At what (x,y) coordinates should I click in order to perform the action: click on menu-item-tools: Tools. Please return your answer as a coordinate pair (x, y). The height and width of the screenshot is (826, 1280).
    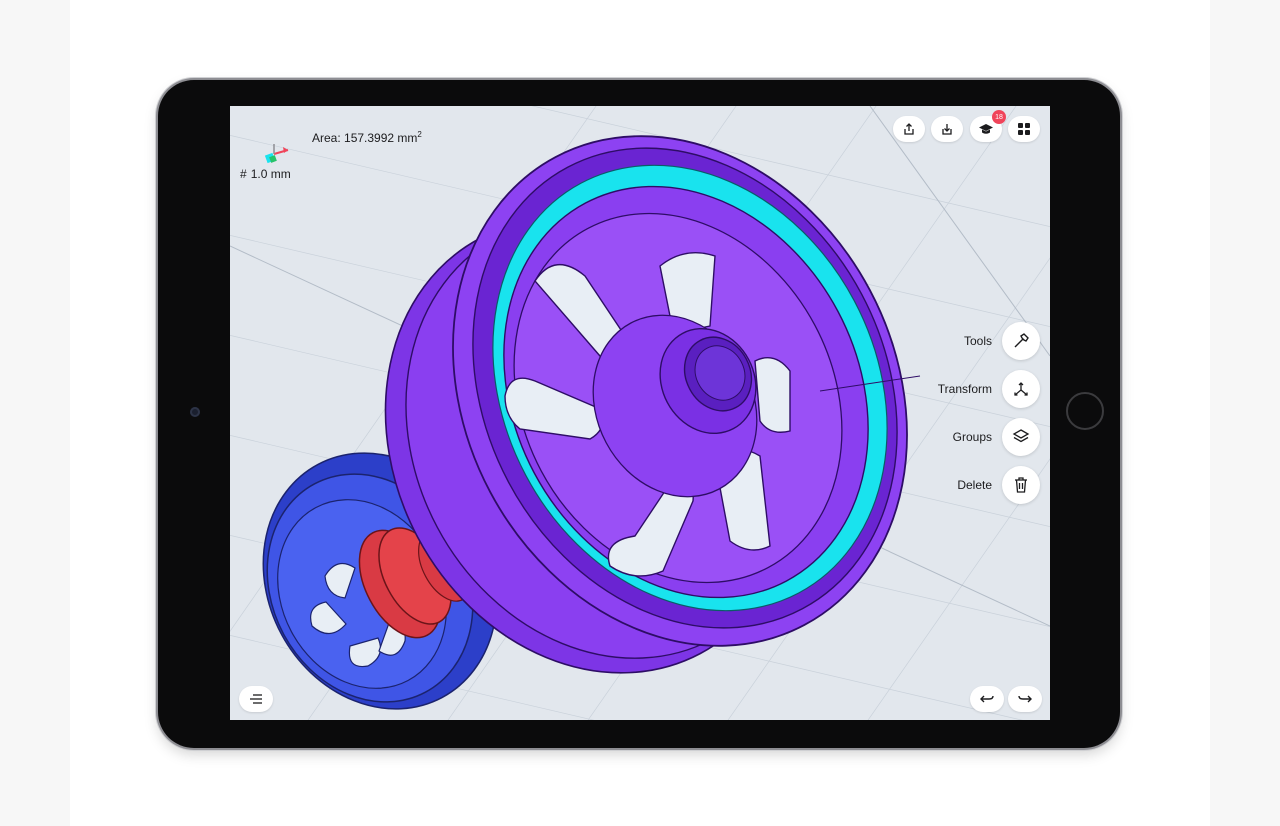
    Looking at the image, I should click on (1002, 341).